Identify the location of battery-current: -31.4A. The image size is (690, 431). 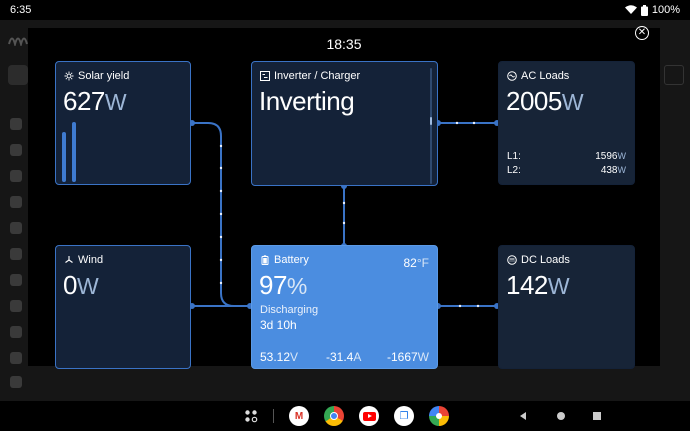
(343, 357).